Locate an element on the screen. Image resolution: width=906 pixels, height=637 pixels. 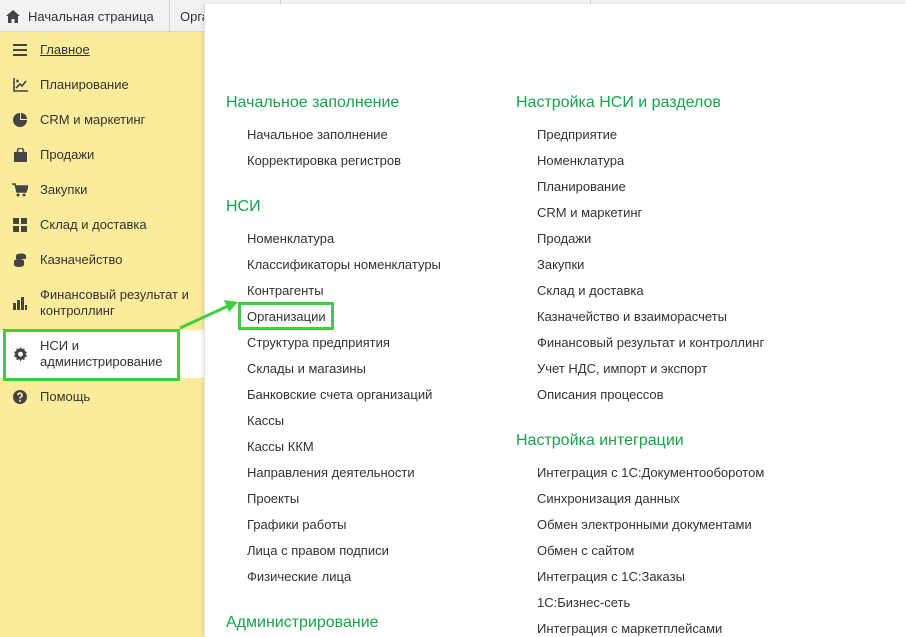
sidebar-item-label: Планирование is located at coordinates (84, 84).